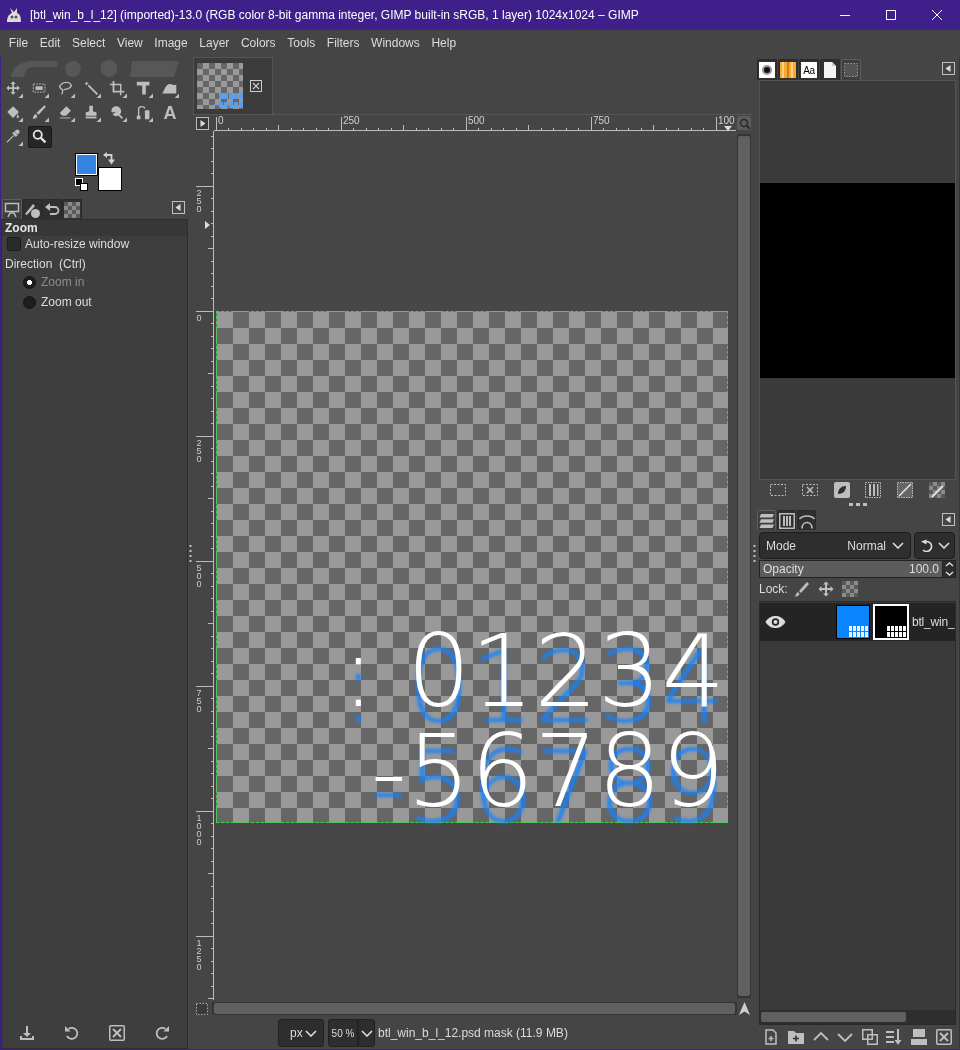 This screenshot has height=1050, width=960. I want to click on ruler-label: 0, so click(221, 121).